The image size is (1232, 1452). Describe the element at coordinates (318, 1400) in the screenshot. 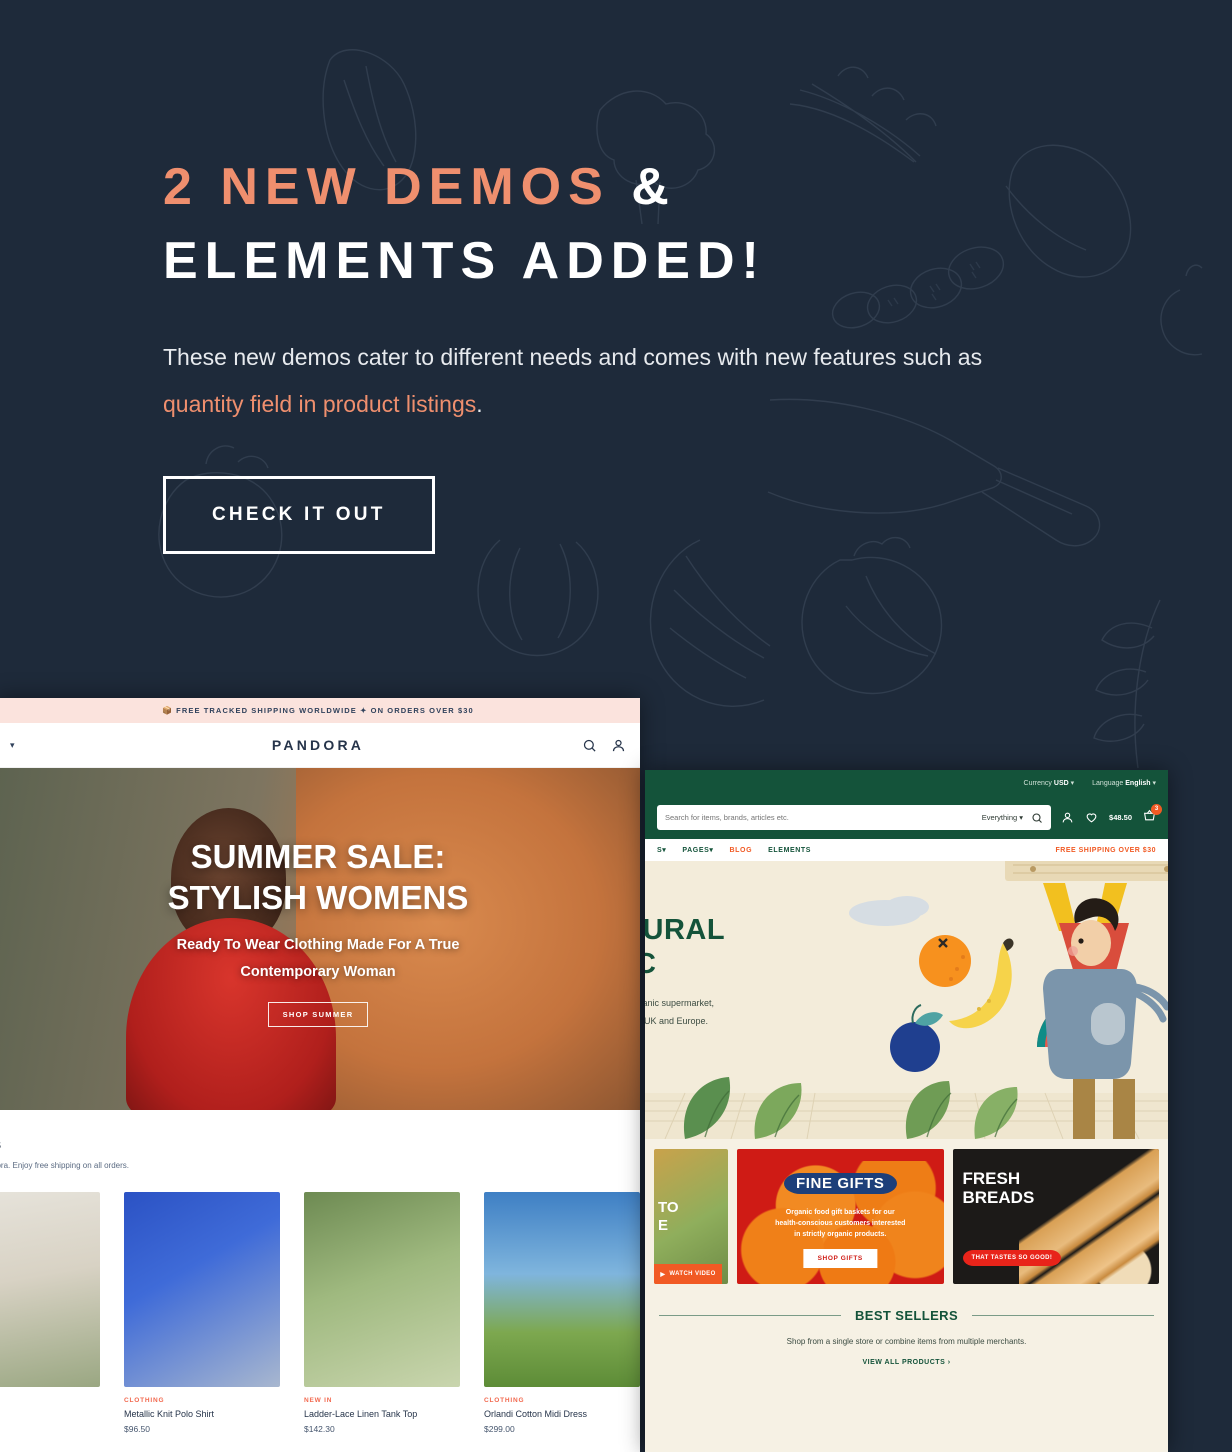

I see `product-category: NEW IN` at that location.